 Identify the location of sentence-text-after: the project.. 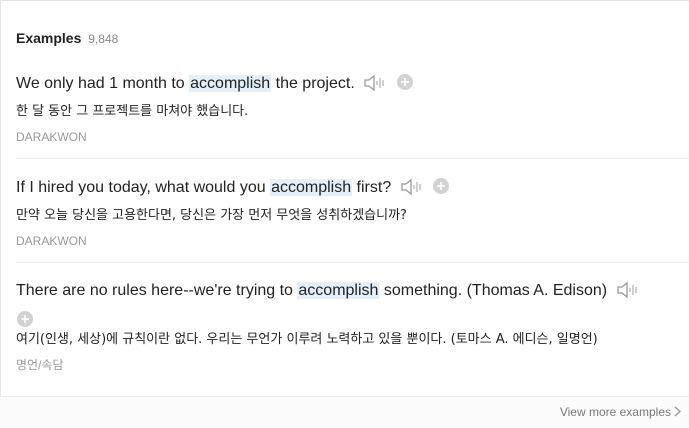
(313, 83).